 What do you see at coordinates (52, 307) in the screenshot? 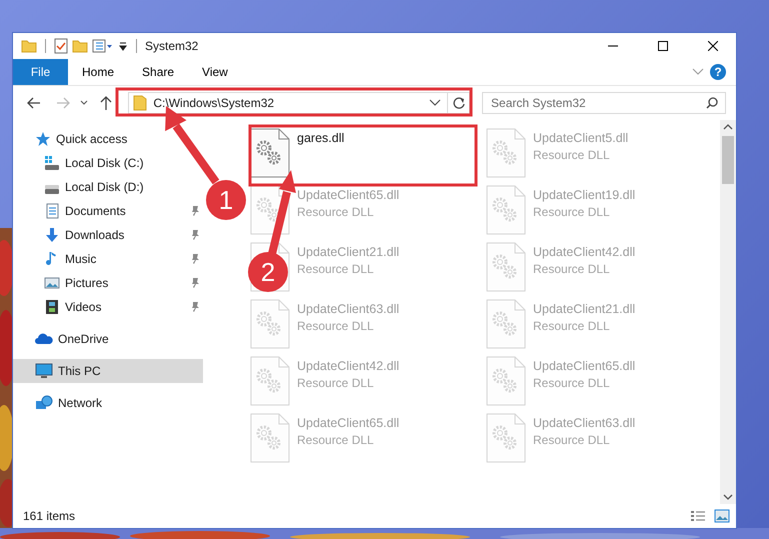
I see `film-icon` at bounding box center [52, 307].